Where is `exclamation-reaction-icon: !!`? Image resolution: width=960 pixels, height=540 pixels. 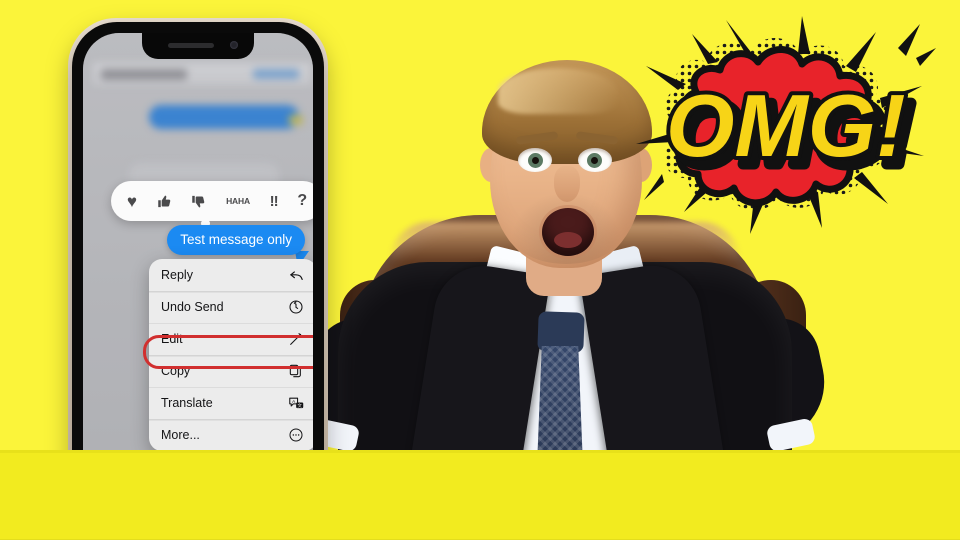 exclamation-reaction-icon: !! is located at coordinates (274, 201).